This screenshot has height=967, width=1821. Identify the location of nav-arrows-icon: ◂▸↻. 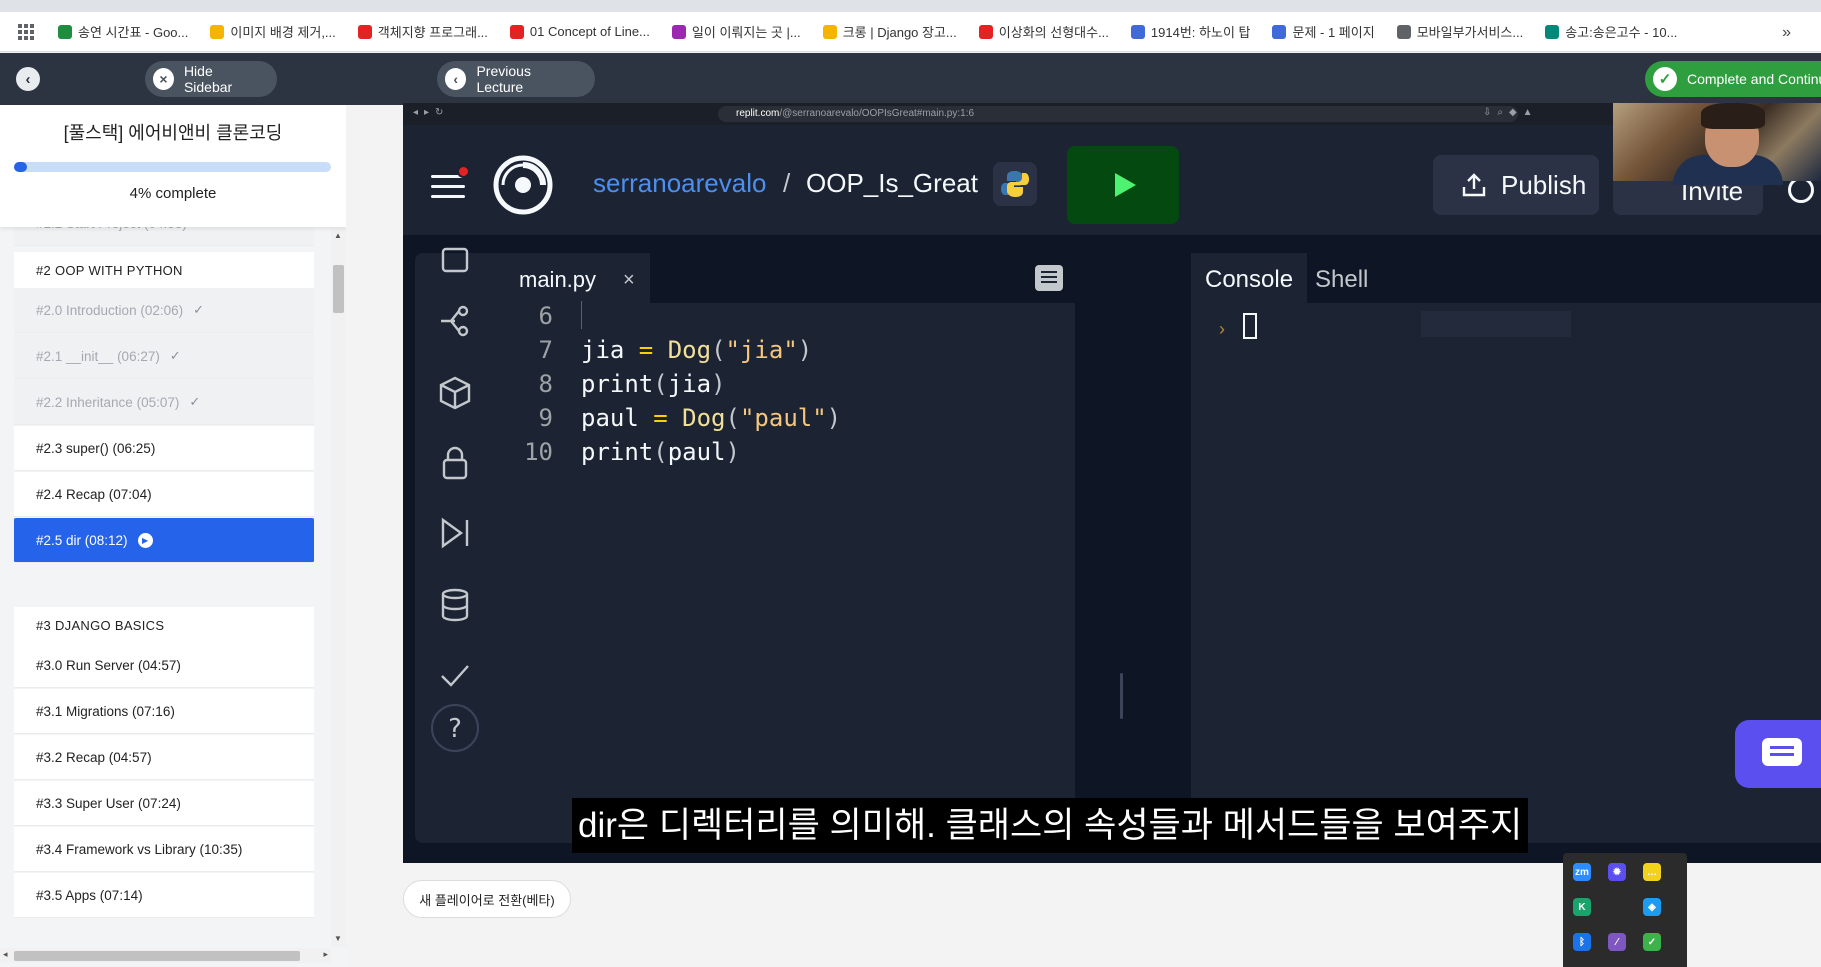
(431, 112).